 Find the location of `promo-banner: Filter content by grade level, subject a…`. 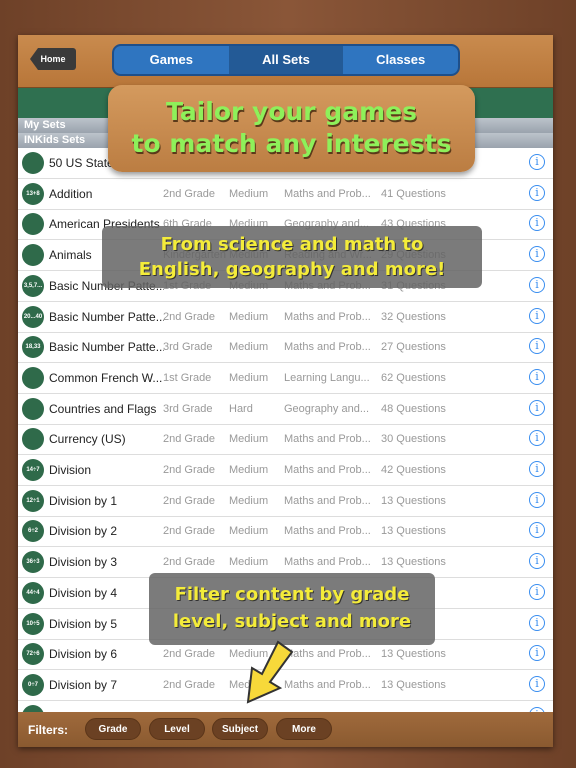

promo-banner: Filter content by grade level, subject a… is located at coordinates (292, 609).